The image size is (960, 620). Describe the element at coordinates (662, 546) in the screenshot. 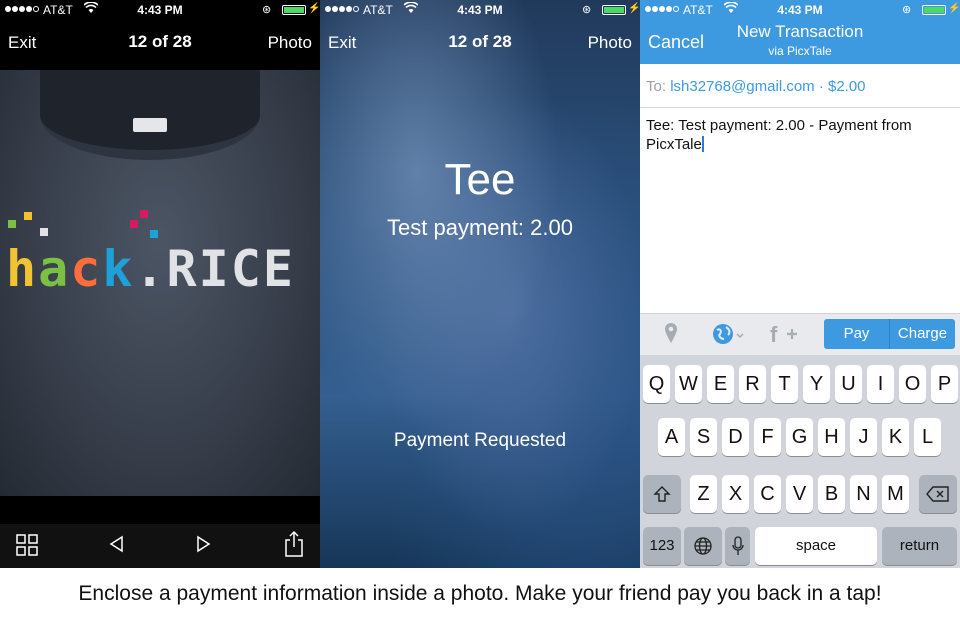

I see `numbers-key: 123` at that location.